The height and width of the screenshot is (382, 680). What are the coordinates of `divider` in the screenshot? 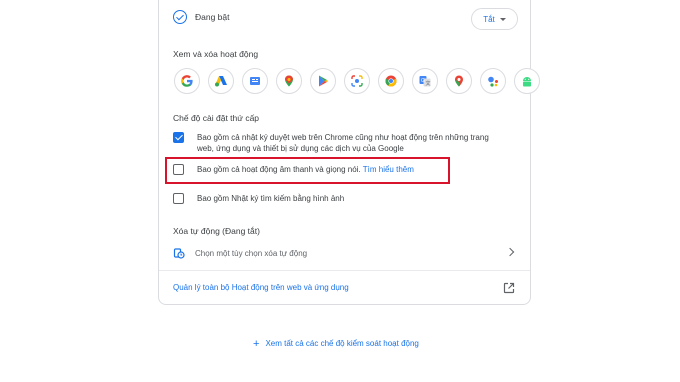 It's located at (344, 270).